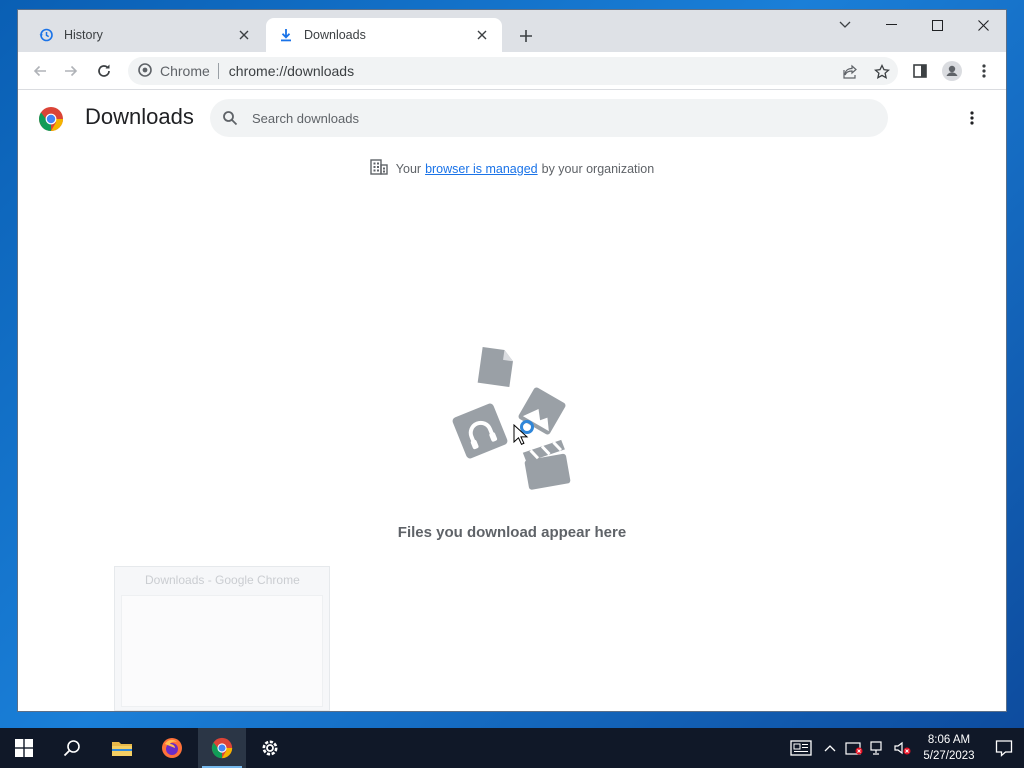 This screenshot has width=1024, height=768. I want to click on chevron-down-icon, so click(845, 24).